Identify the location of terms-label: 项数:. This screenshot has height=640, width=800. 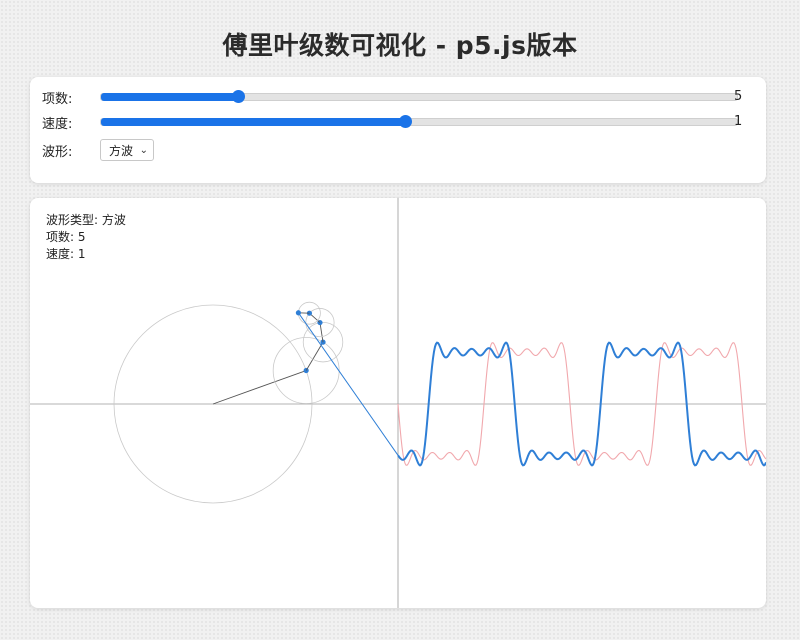
(57, 99).